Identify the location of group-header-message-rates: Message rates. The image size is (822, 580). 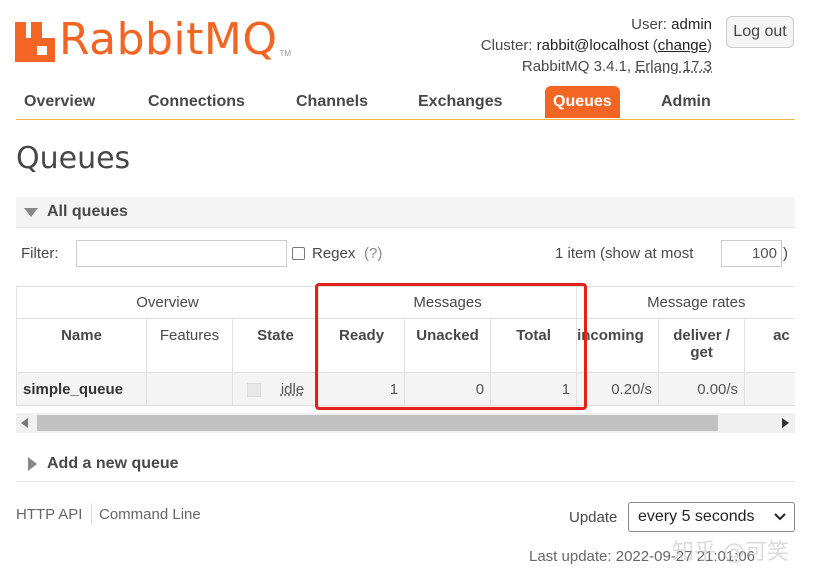
(685, 302).